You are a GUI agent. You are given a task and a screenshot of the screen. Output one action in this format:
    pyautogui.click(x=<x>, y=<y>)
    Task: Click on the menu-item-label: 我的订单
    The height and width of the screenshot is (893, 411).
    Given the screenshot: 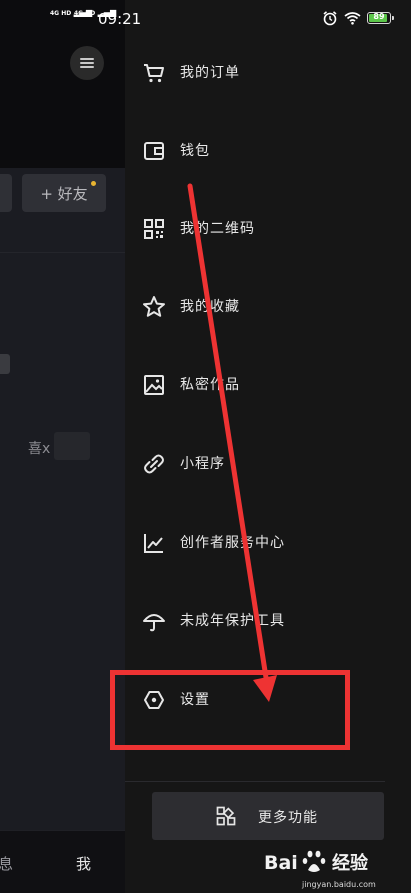 What is the action you would take?
    pyautogui.click(x=210, y=73)
    